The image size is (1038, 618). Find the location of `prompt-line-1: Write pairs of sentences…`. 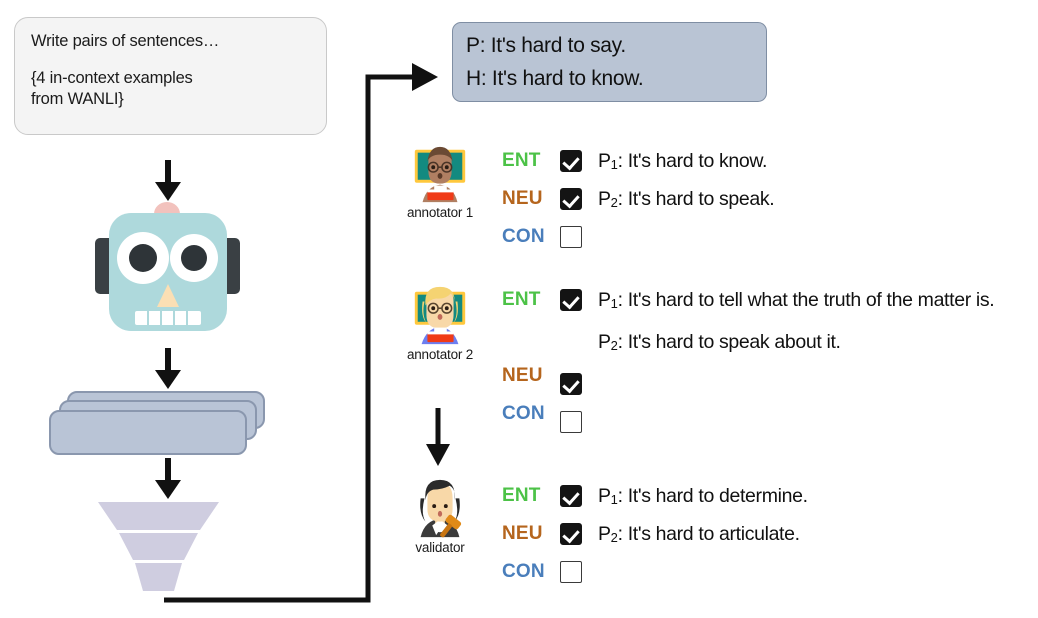

prompt-line-1: Write pairs of sentences… is located at coordinates (125, 41).